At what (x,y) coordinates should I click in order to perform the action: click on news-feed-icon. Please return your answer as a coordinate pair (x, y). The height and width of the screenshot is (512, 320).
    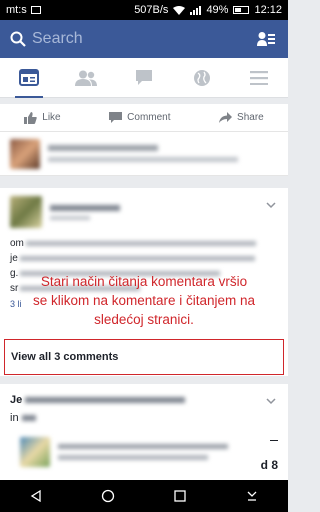
    Looking at the image, I should click on (28, 77).